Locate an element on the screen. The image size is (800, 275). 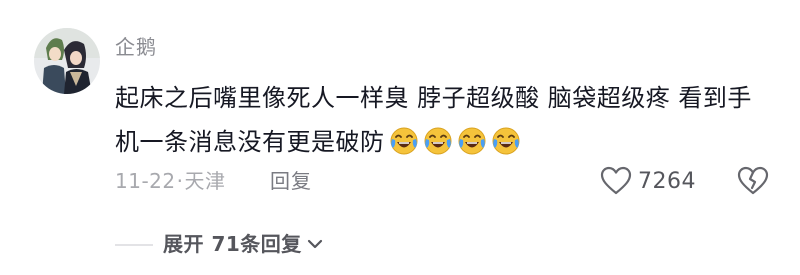
broken-heart-icon is located at coordinates (753, 180).